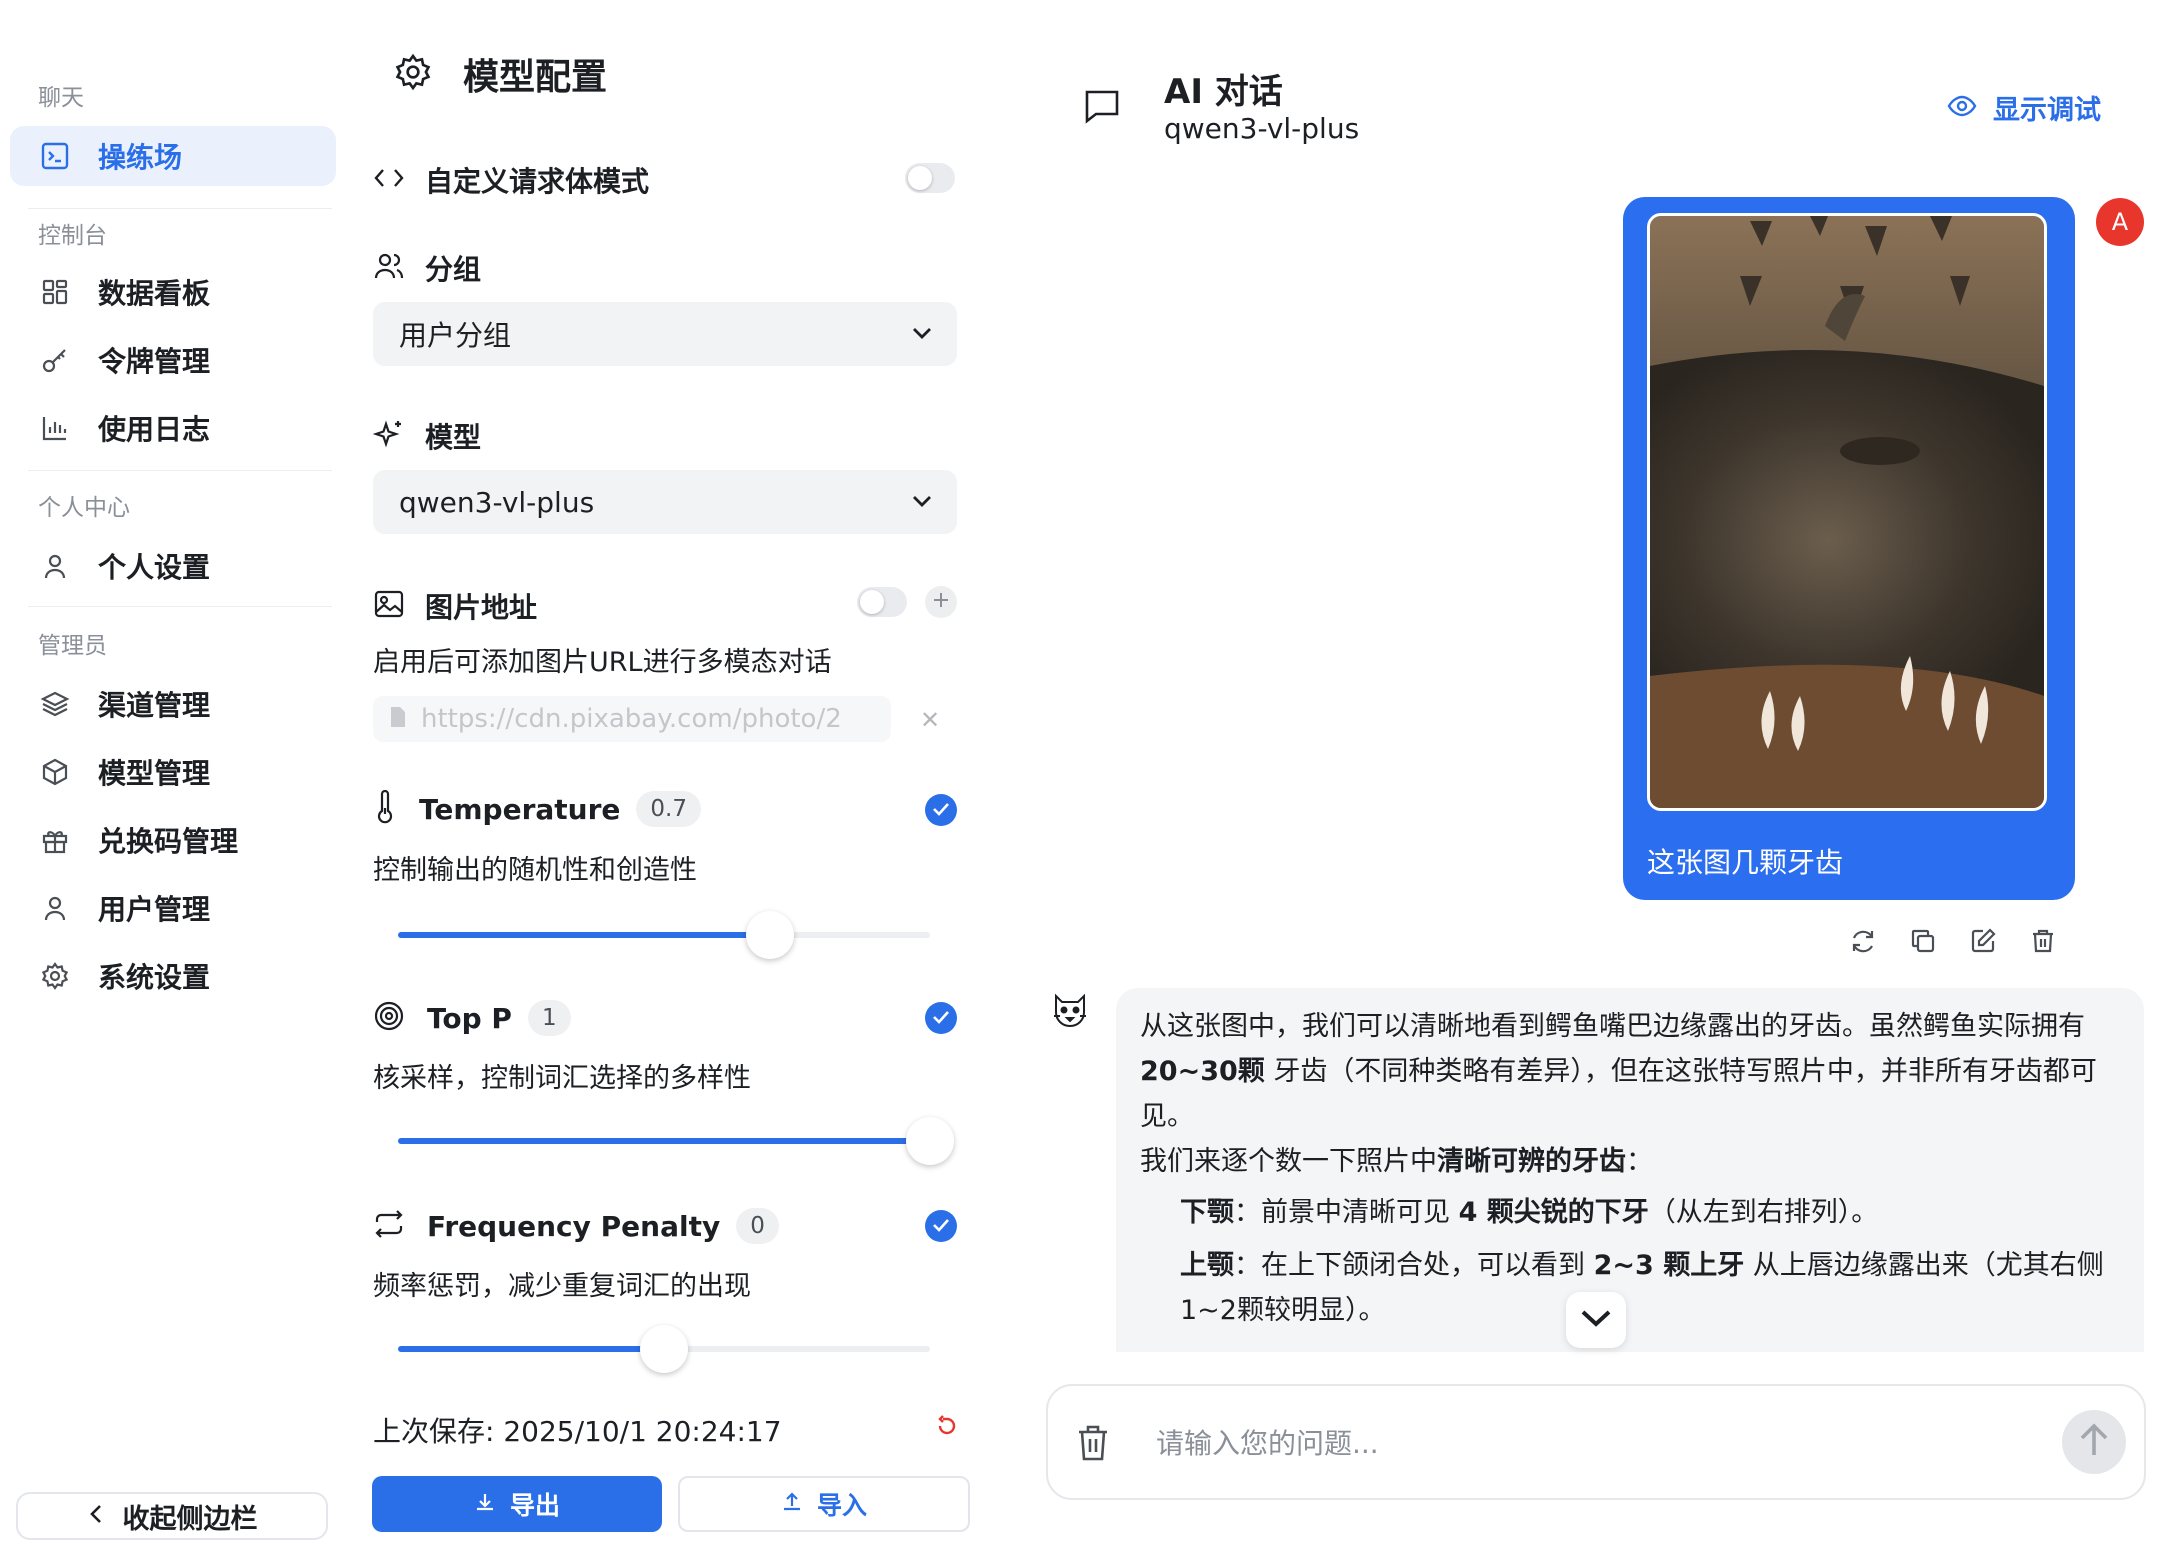  Describe the element at coordinates (1763, 1212) in the screenshot. I see `text-run: （从左到右排列）。` at that location.